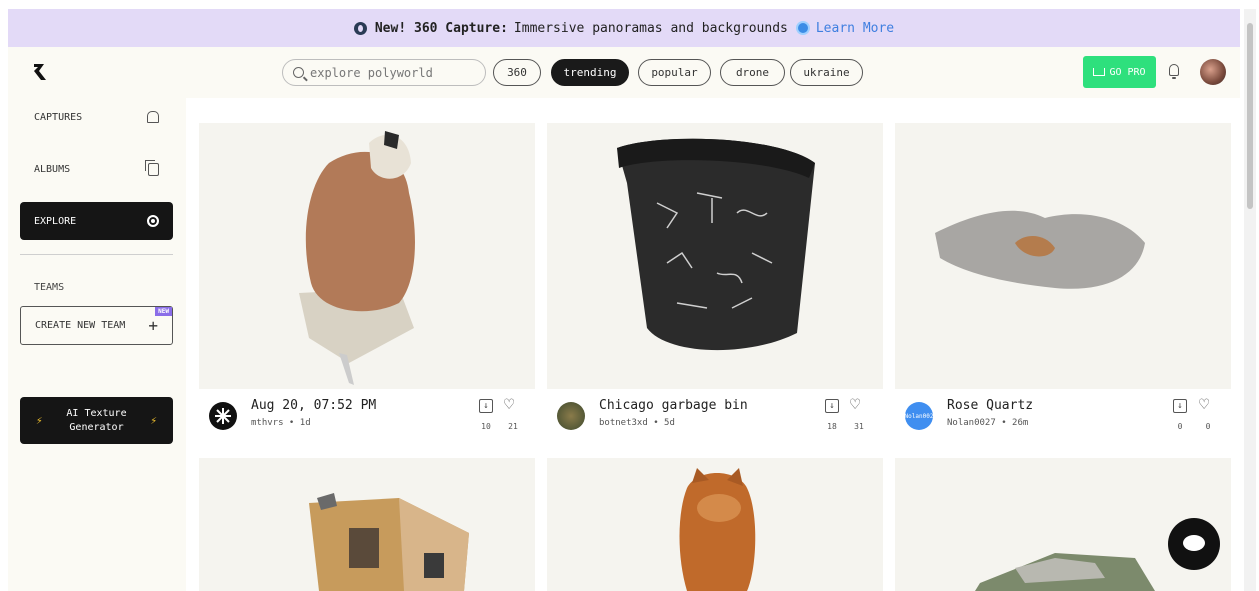 The width and height of the screenshot is (1259, 591). What do you see at coordinates (96, 254) in the screenshot?
I see `sidebar-divider` at bounding box center [96, 254].